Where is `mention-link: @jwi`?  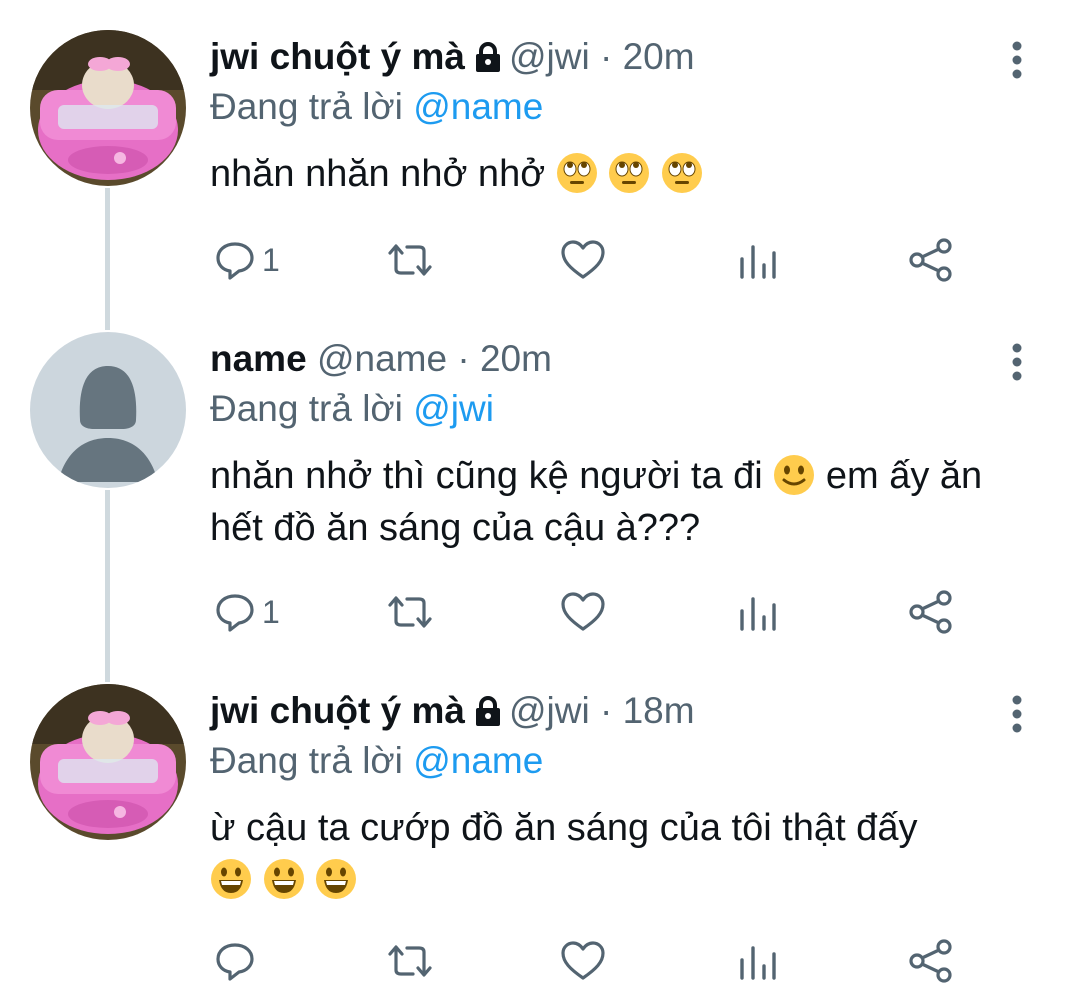
mention-link: @jwi is located at coordinates (453, 408).